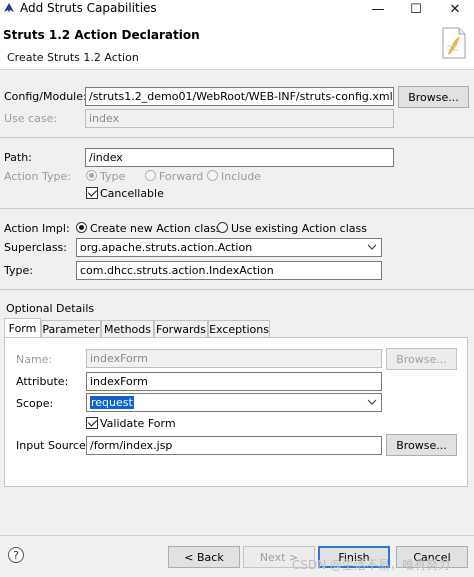 The width and height of the screenshot is (474, 577). Describe the element at coordinates (234, 358) in the screenshot. I see `form-name-field: indexForm` at that location.